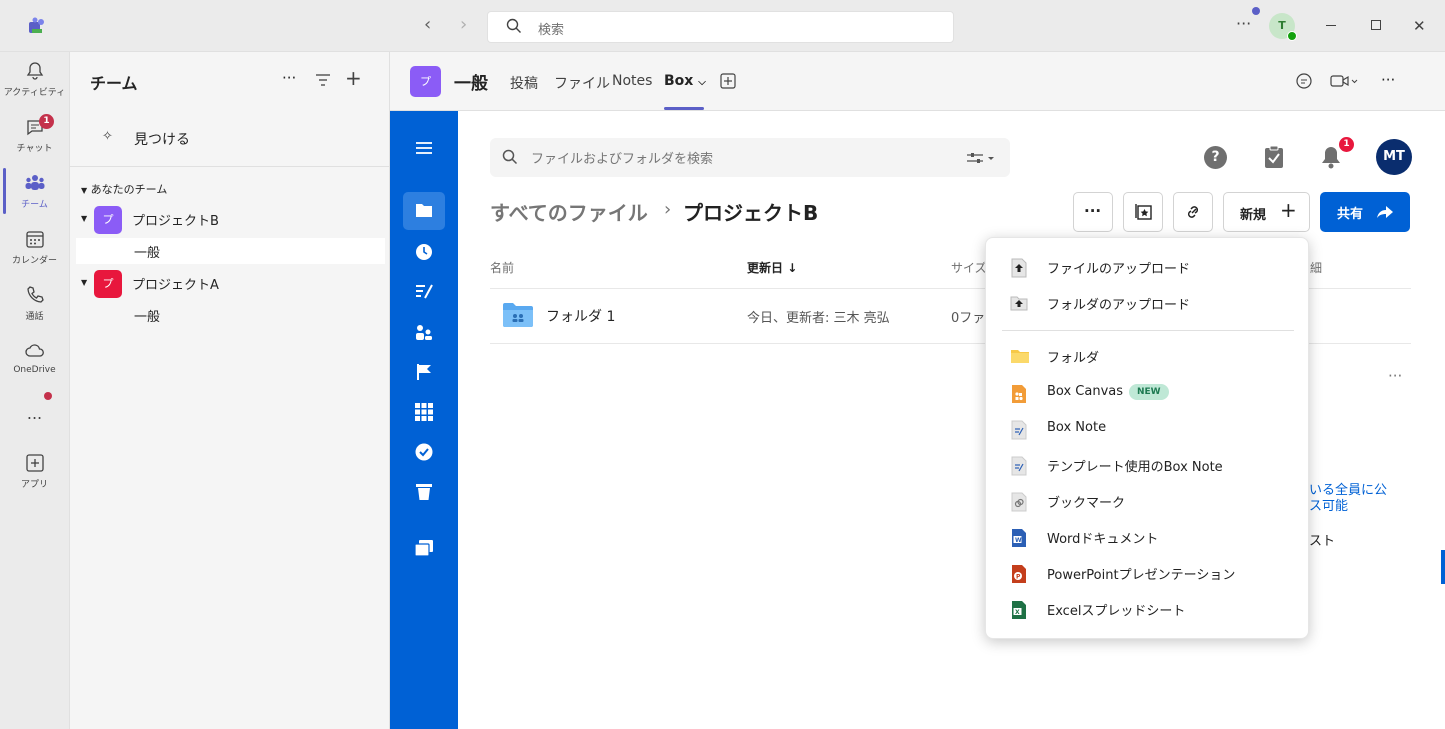  Describe the element at coordinates (1344, 83) in the screenshot. I see `video-call-icon` at that location.